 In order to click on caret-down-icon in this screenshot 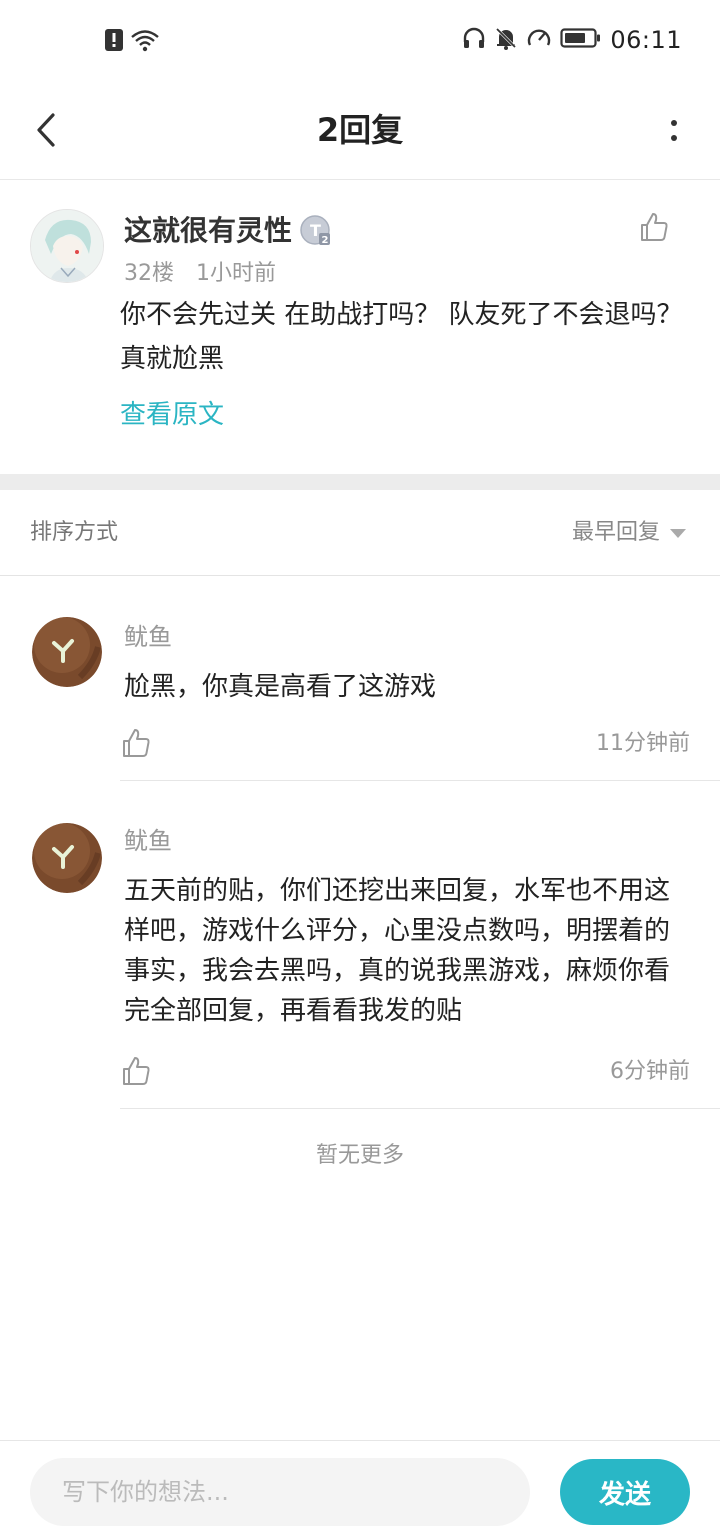, I will do `click(678, 533)`.